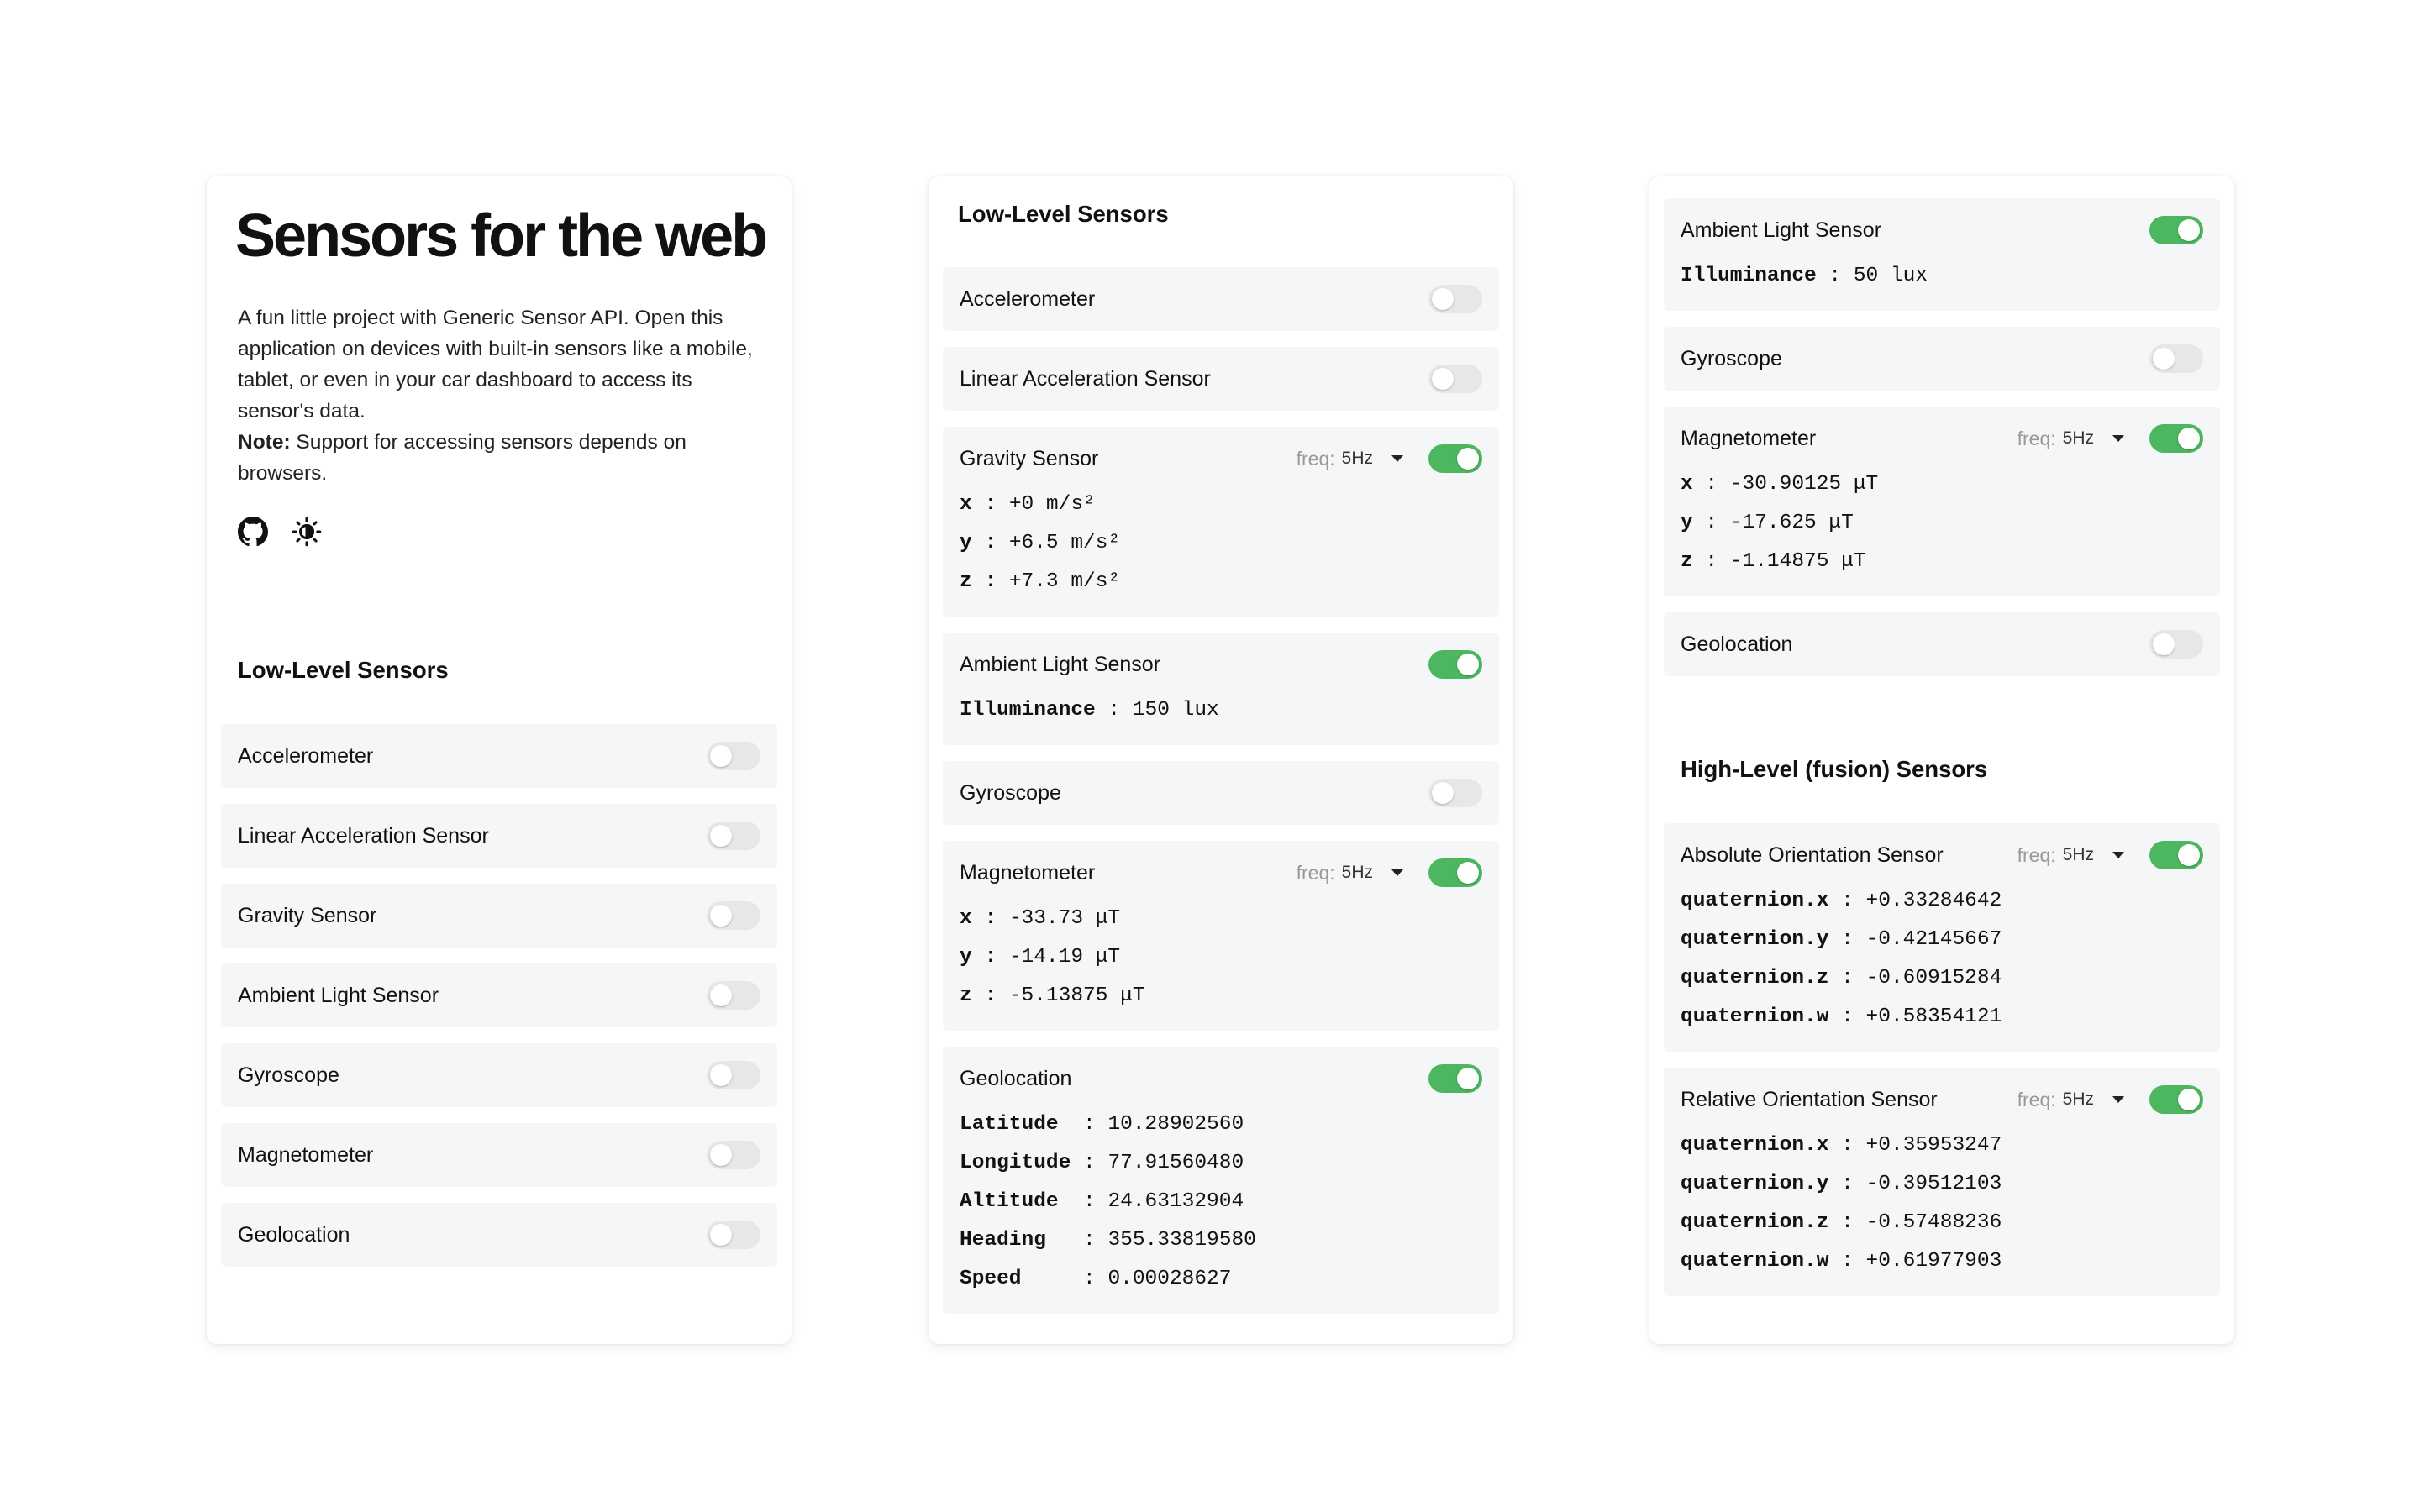 Image resolution: width=2420 pixels, height=1512 pixels. Describe the element at coordinates (1016, 1279) in the screenshot. I see `reading-key: Speed` at that location.